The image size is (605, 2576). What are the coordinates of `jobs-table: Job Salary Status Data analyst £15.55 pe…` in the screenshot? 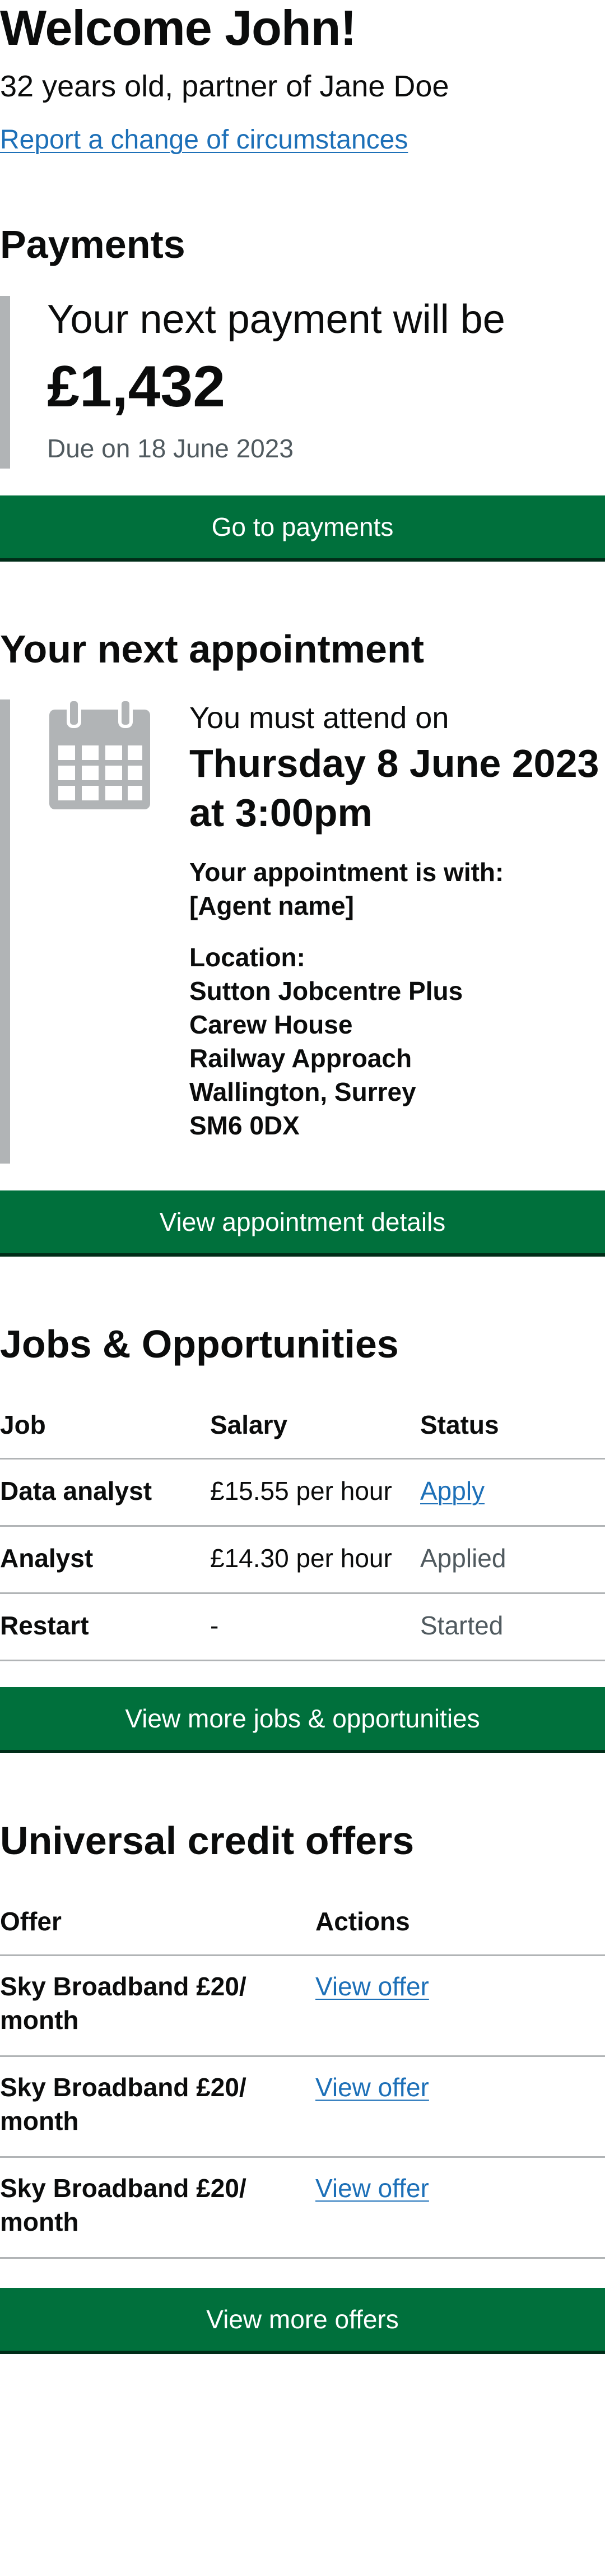 It's located at (302, 1534).